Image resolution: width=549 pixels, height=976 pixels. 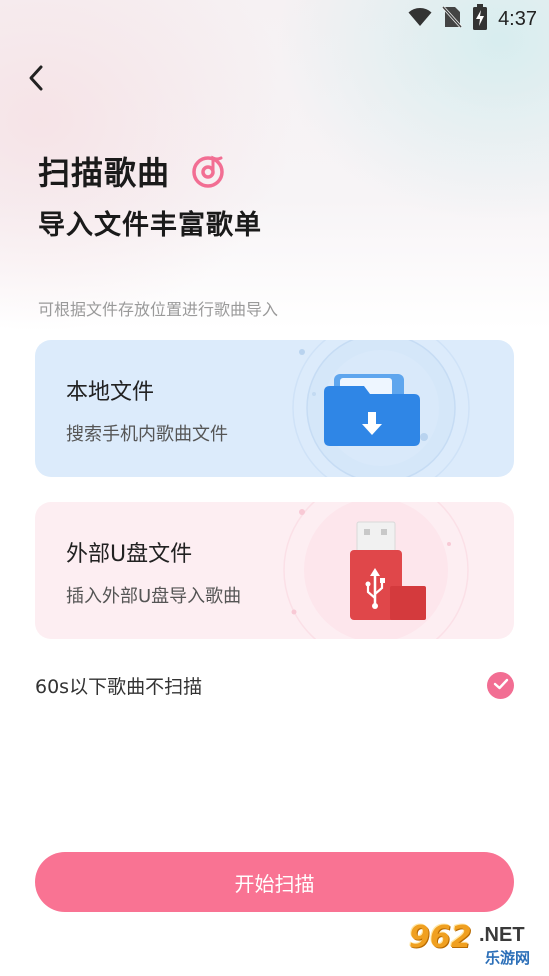 I want to click on no-sim-icon, so click(x=452, y=19).